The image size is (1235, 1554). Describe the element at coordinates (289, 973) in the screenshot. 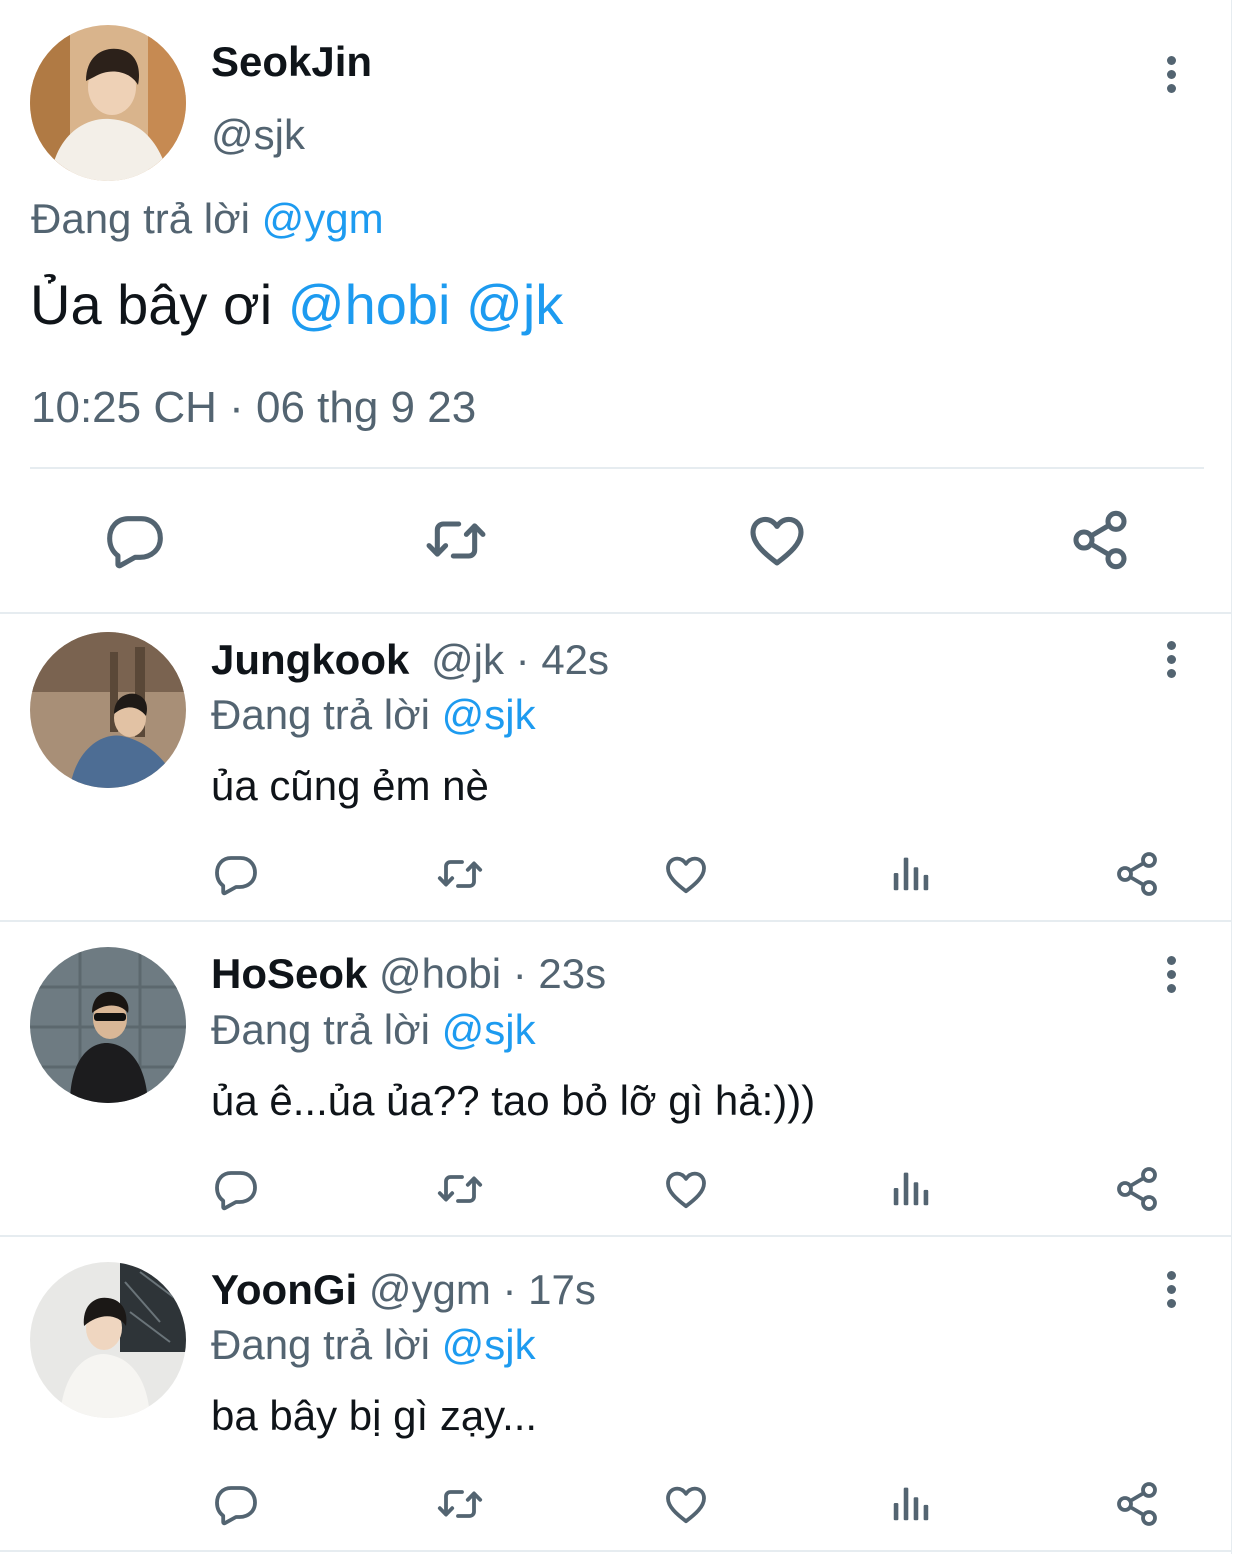

I see `display-name: HoSeok` at that location.